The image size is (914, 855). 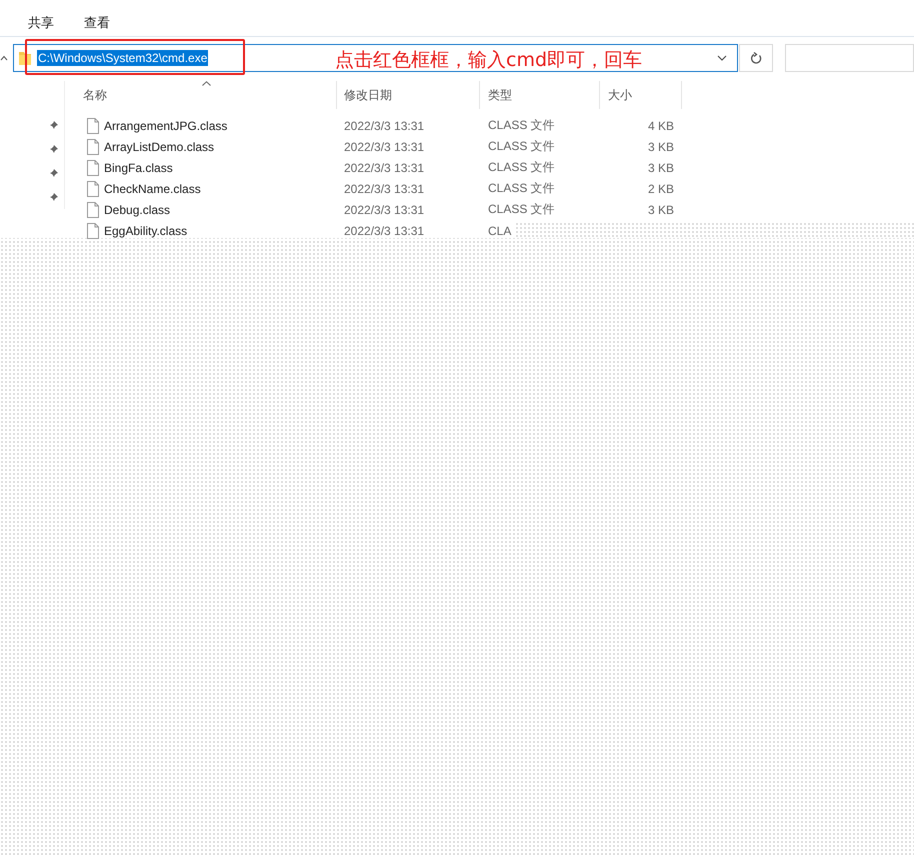 What do you see at coordinates (166, 125) in the screenshot?
I see `file-name: ArrangementJPG.class` at bounding box center [166, 125].